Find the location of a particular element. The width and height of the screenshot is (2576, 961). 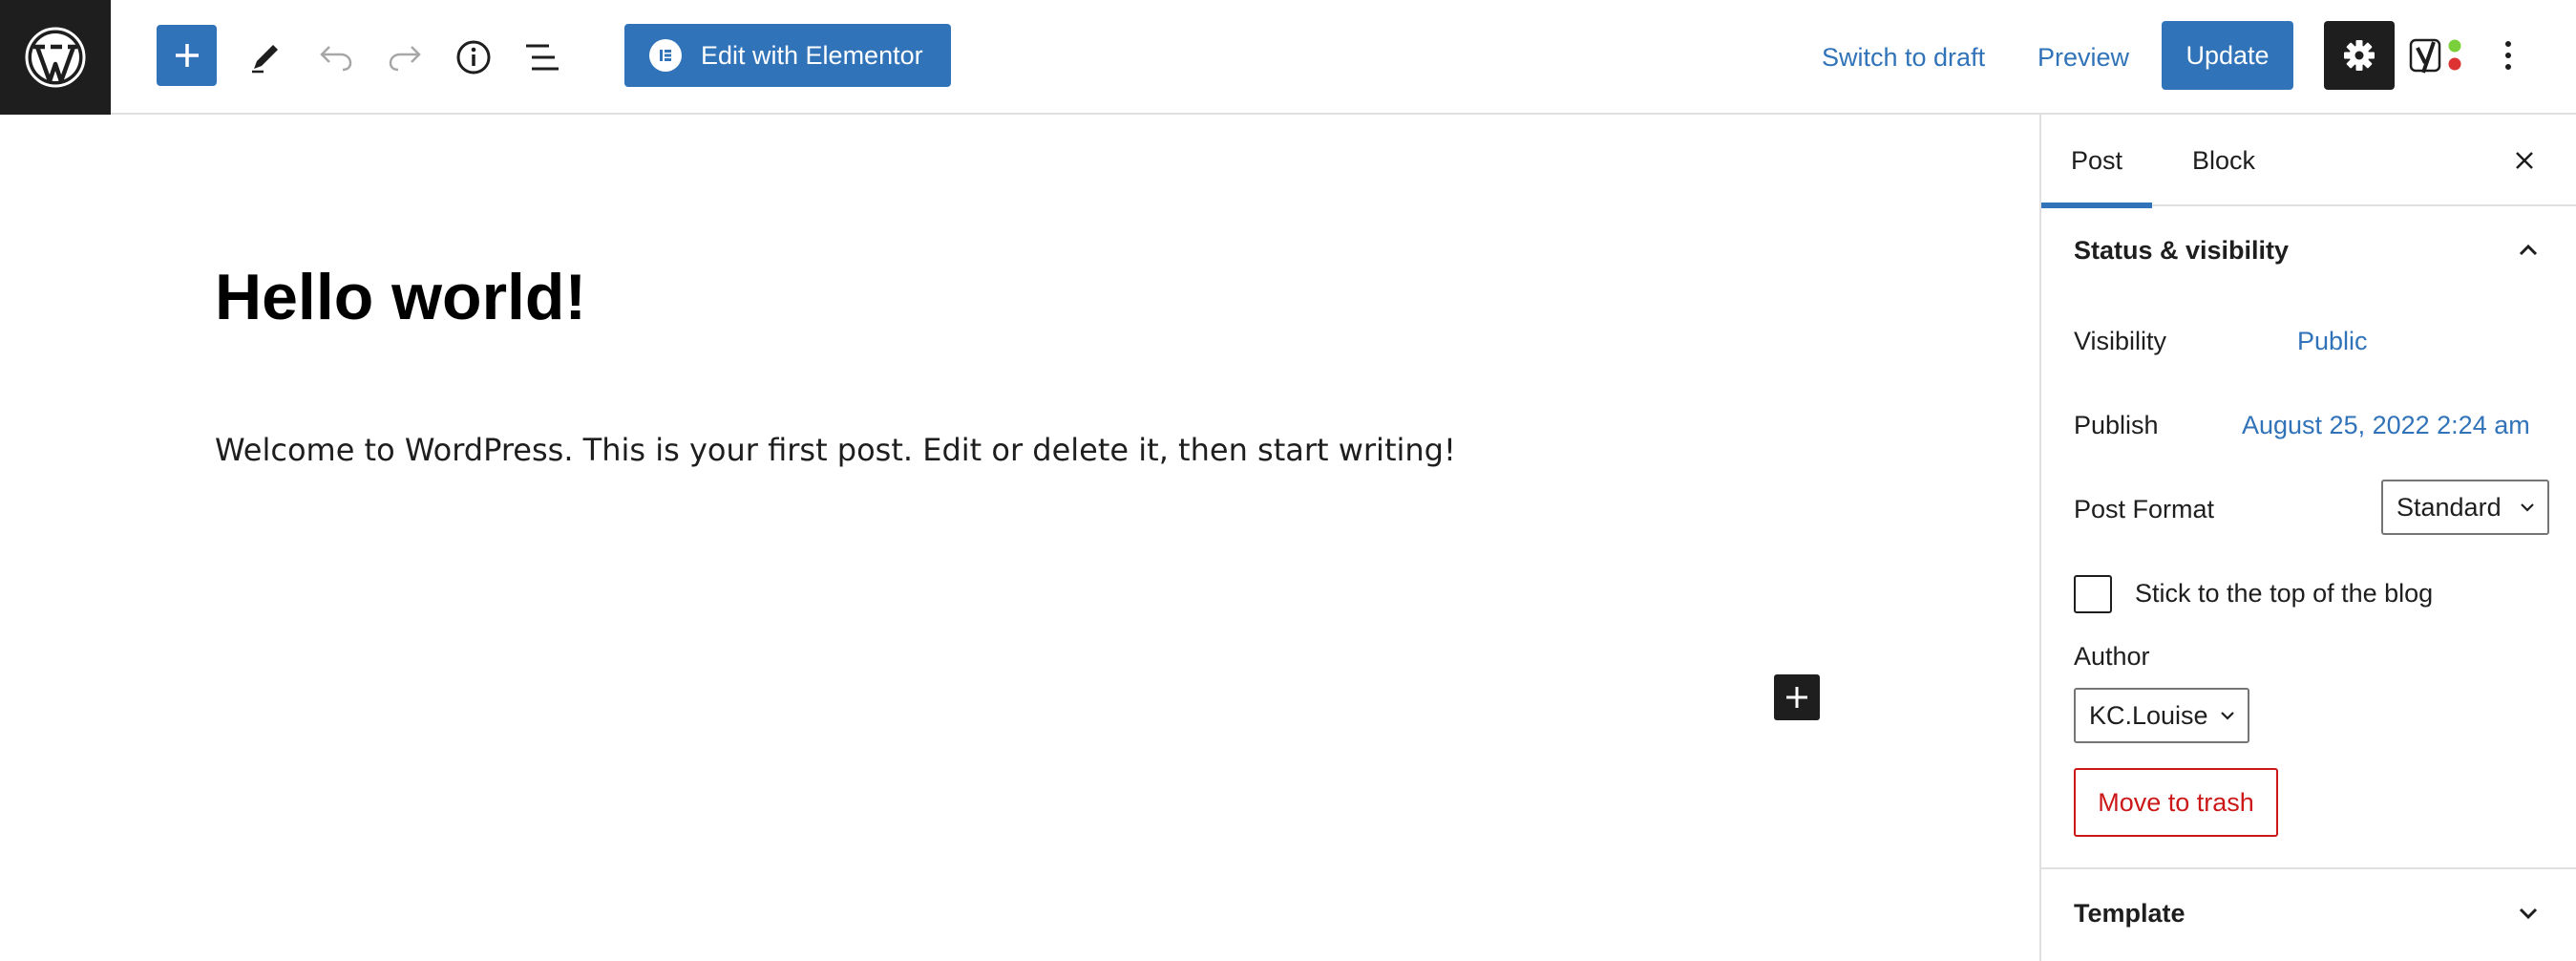

status-visibility-panel-toggle: Status & visibility is located at coordinates (2308, 250).